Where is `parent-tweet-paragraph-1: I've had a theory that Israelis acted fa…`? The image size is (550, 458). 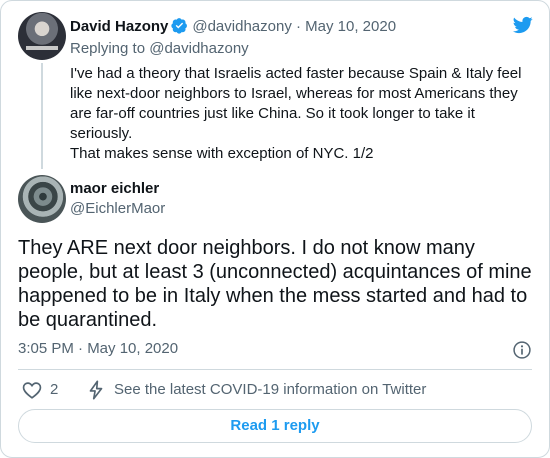 parent-tweet-paragraph-1: I've had a theory that Israelis acted fa… is located at coordinates (296, 103).